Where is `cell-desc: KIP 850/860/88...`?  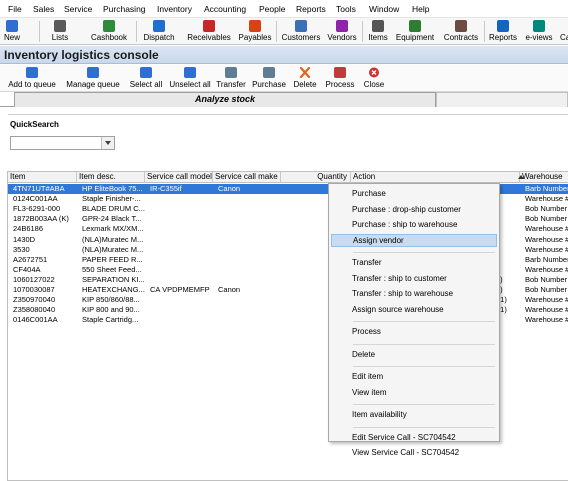
cell-desc: KIP 850/860/88... is located at coordinates (111, 300).